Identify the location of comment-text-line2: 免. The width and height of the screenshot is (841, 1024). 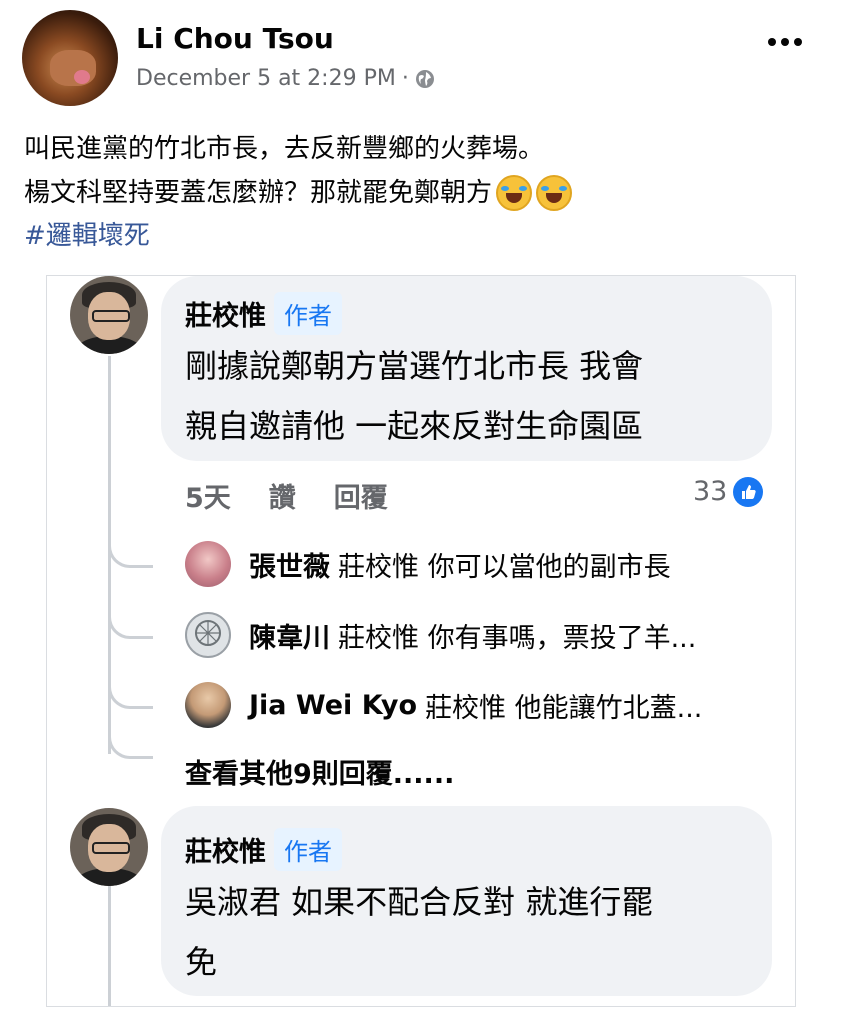
(201, 962).